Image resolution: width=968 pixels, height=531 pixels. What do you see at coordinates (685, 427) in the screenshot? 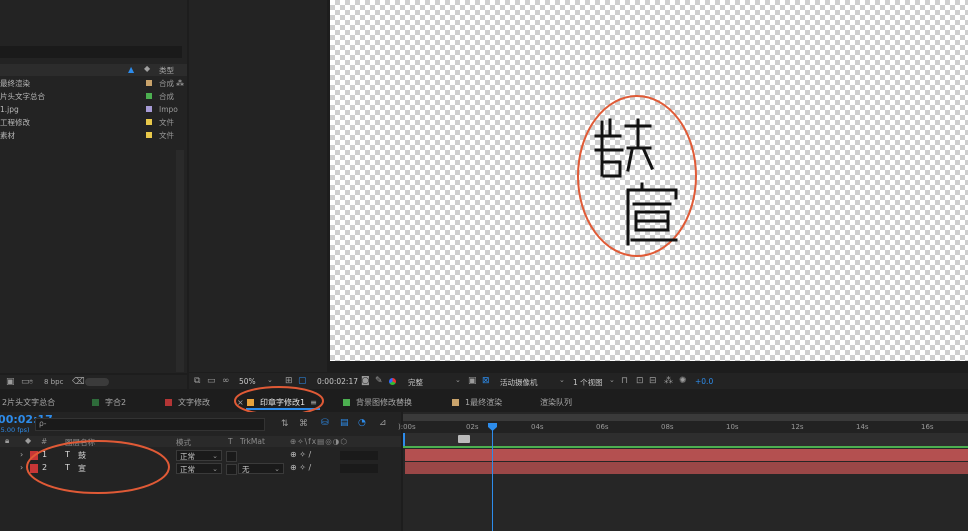
I see `time-ruler` at bounding box center [685, 427].